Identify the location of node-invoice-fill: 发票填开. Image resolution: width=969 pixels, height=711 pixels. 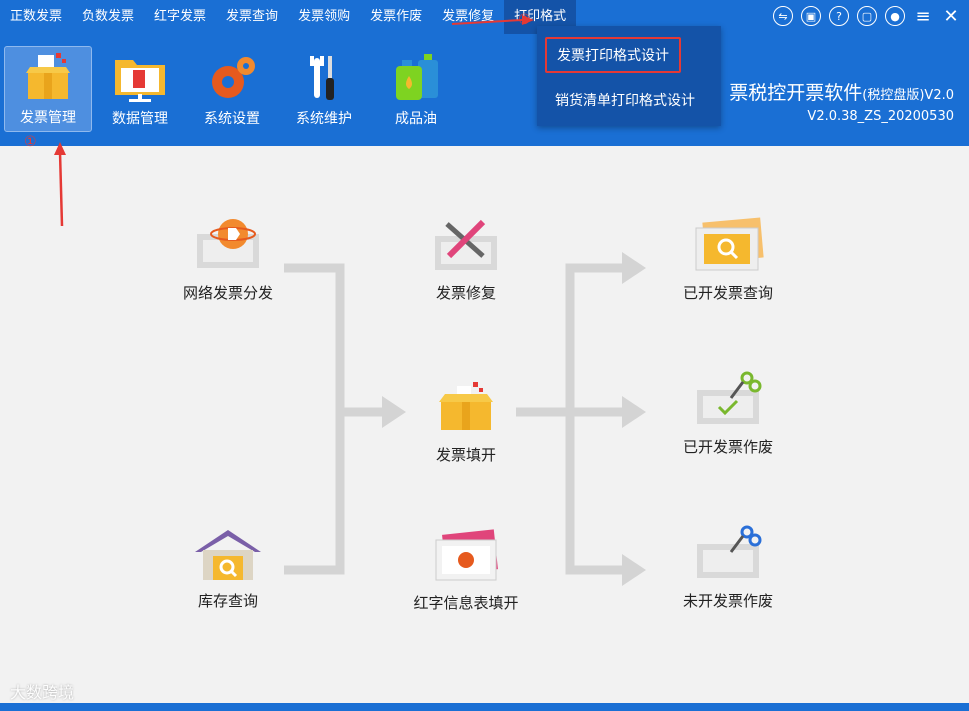
(466, 423).